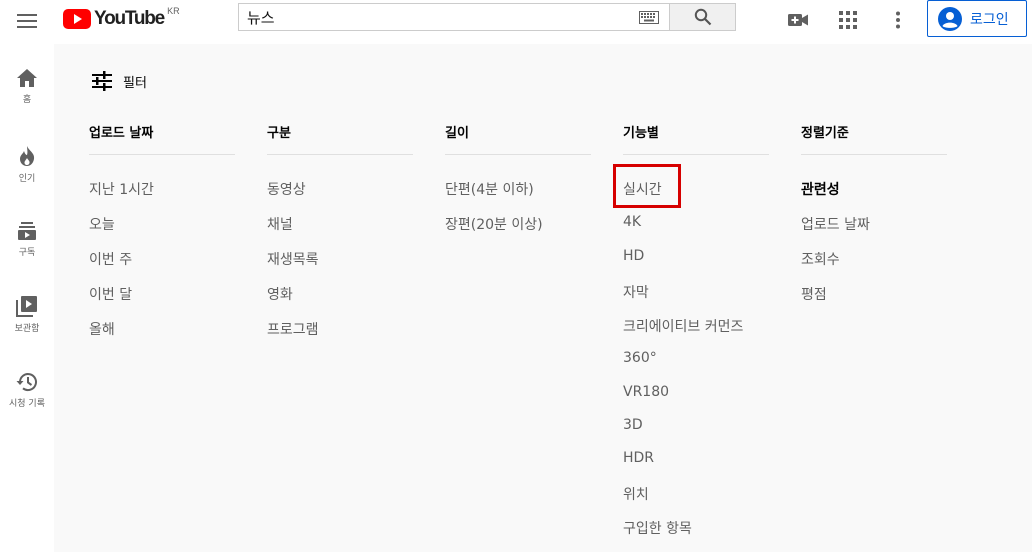 The image size is (1032, 552). What do you see at coordinates (77, 19) in the screenshot?
I see `youtube-logo-icon` at bounding box center [77, 19].